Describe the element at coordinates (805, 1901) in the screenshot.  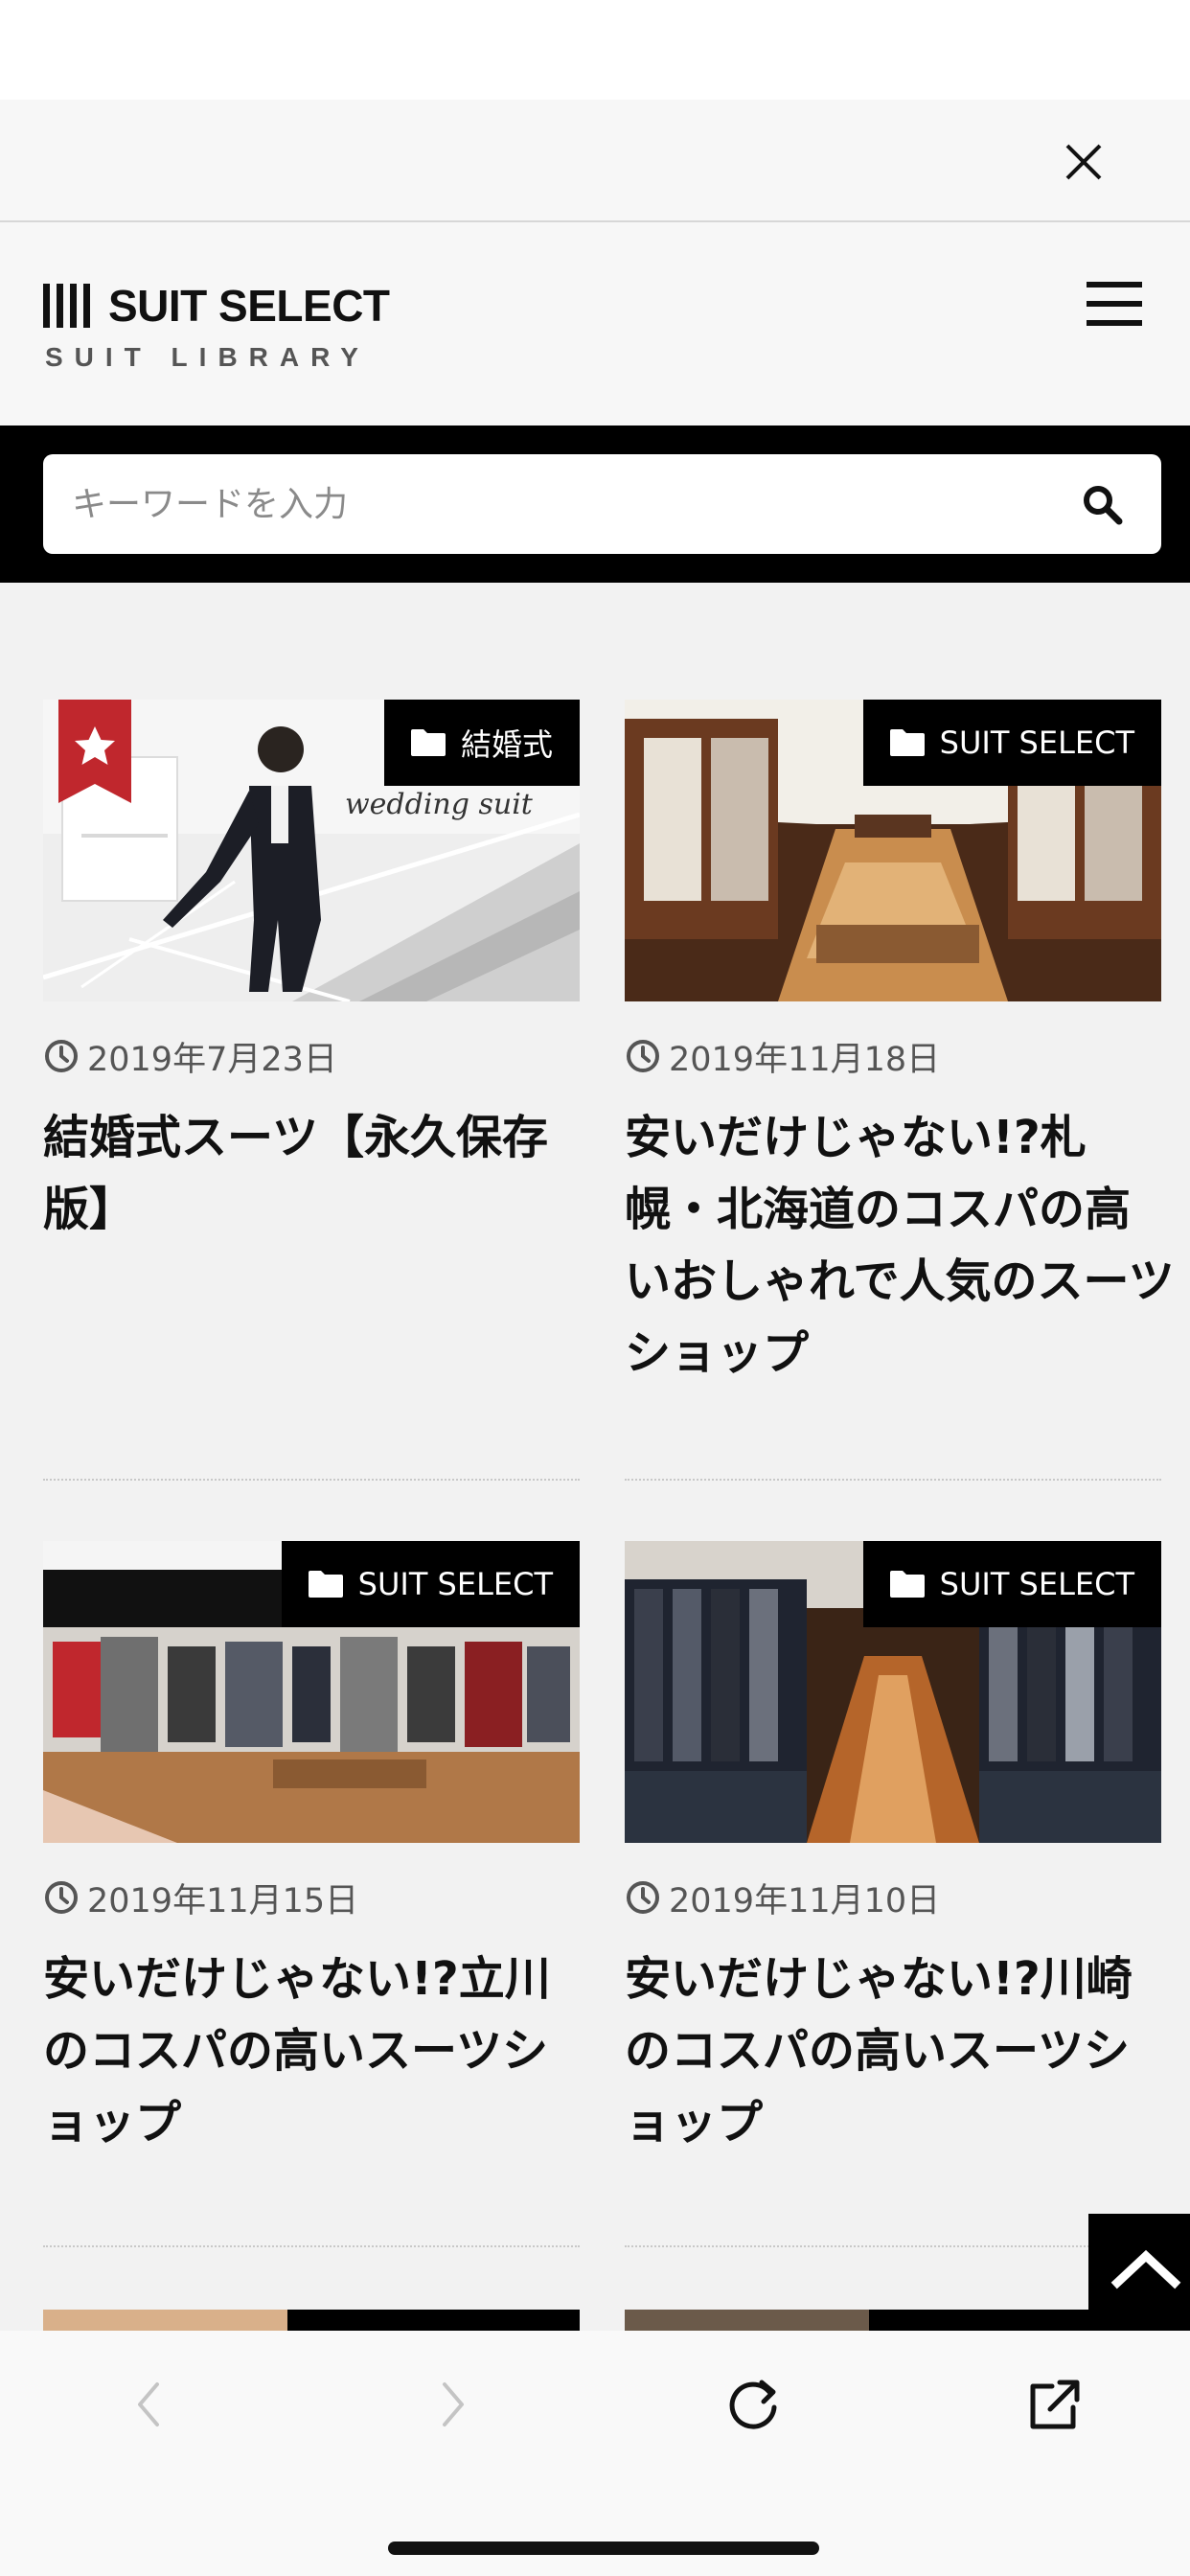
I see `date-text: 2019年11月10日` at that location.